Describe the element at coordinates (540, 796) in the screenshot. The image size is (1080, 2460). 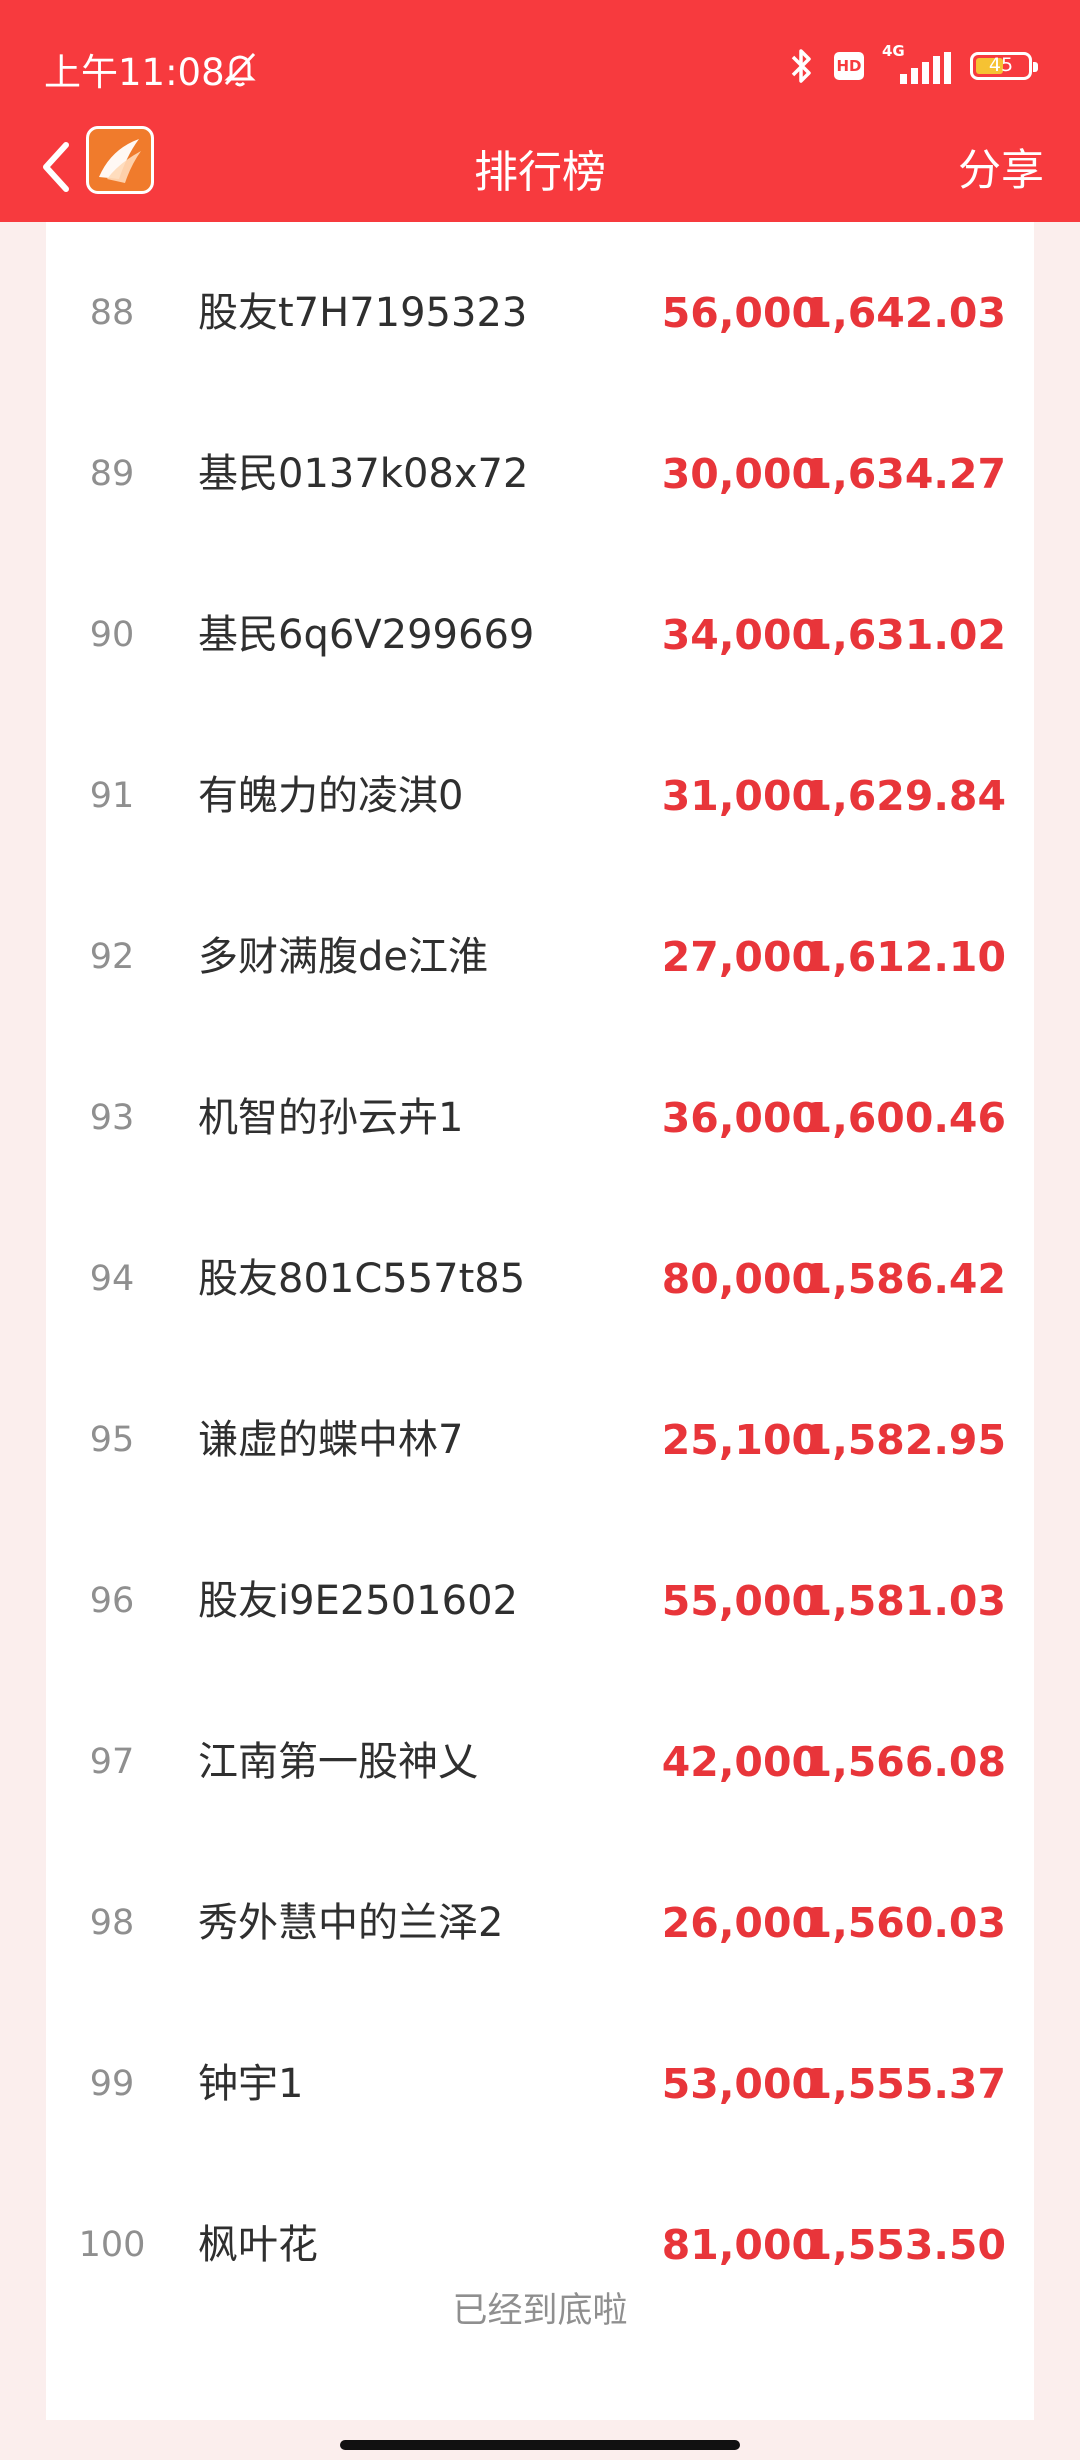
I see `list-item: 91 有魄力的凌淇0 31,000 1,629.84` at that location.